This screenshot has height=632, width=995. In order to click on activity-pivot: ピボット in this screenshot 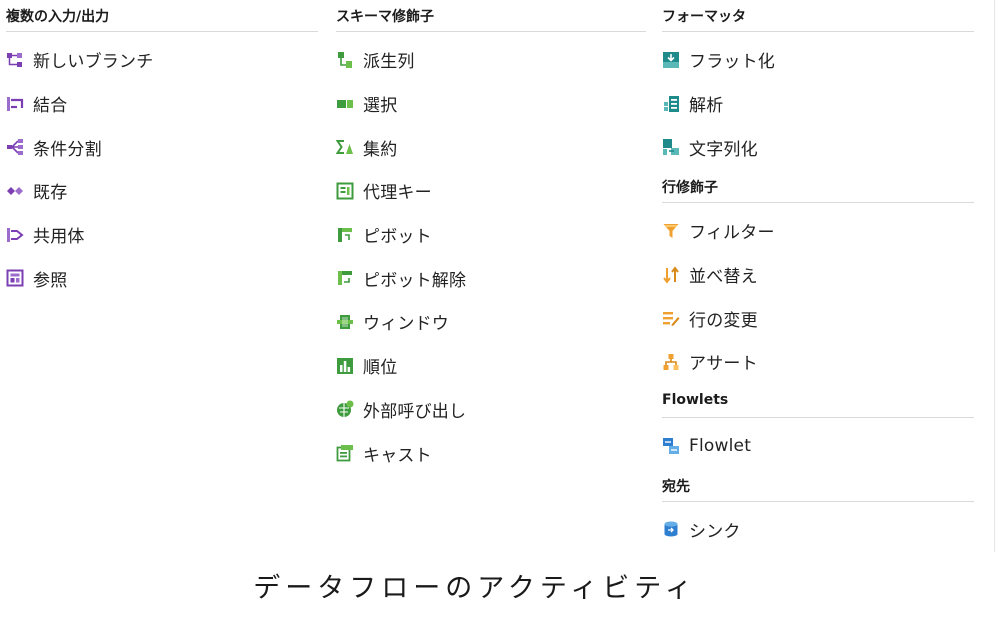, I will do `click(491, 235)`.